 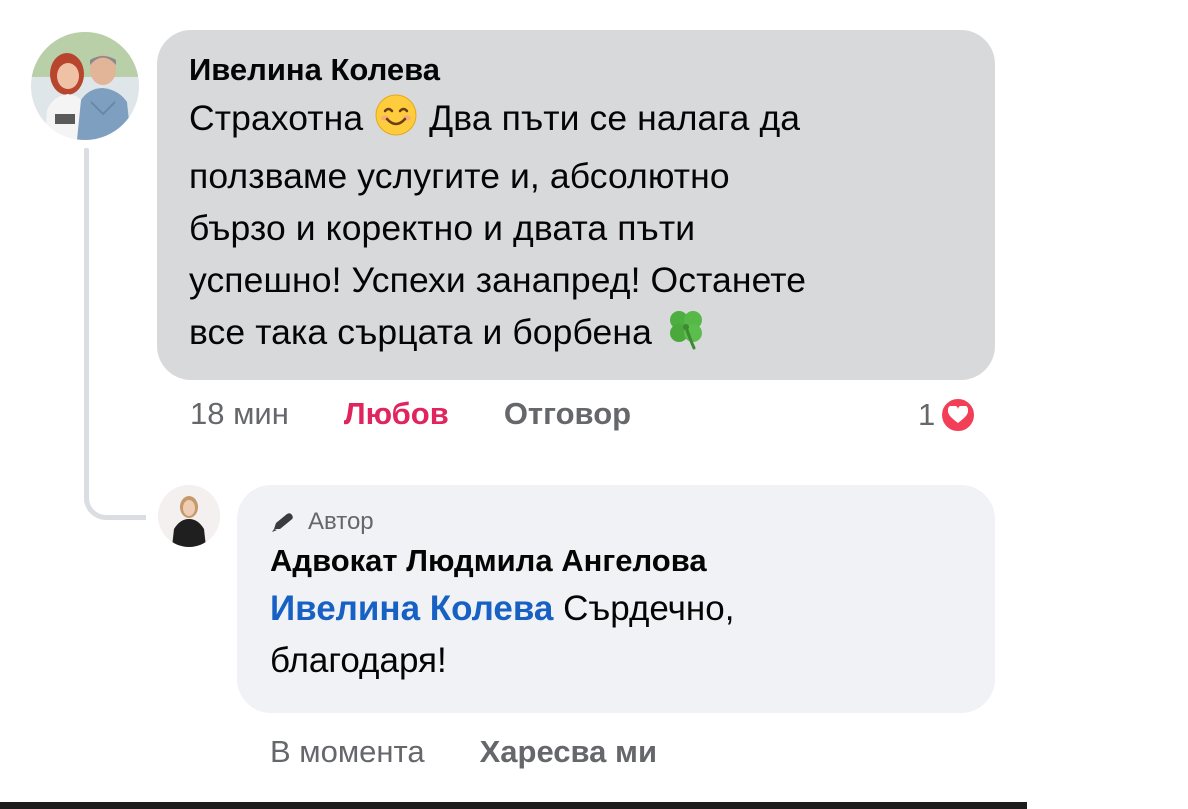 I want to click on comment-line-1b-text: Два пъти се налага да, so click(x=615, y=118).